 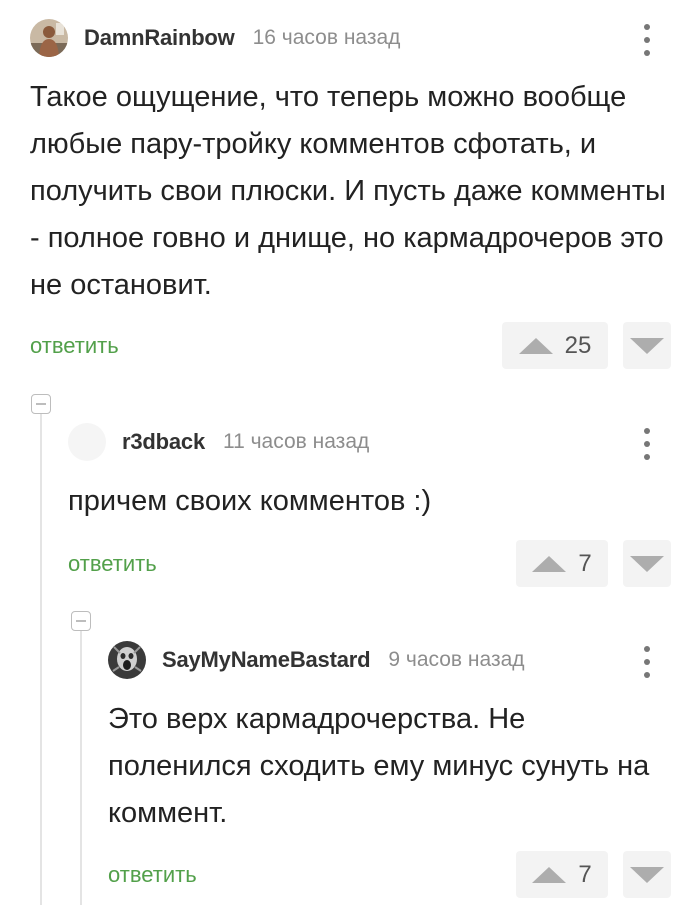 What do you see at coordinates (578, 345) in the screenshot?
I see `vote-count: 25` at bounding box center [578, 345].